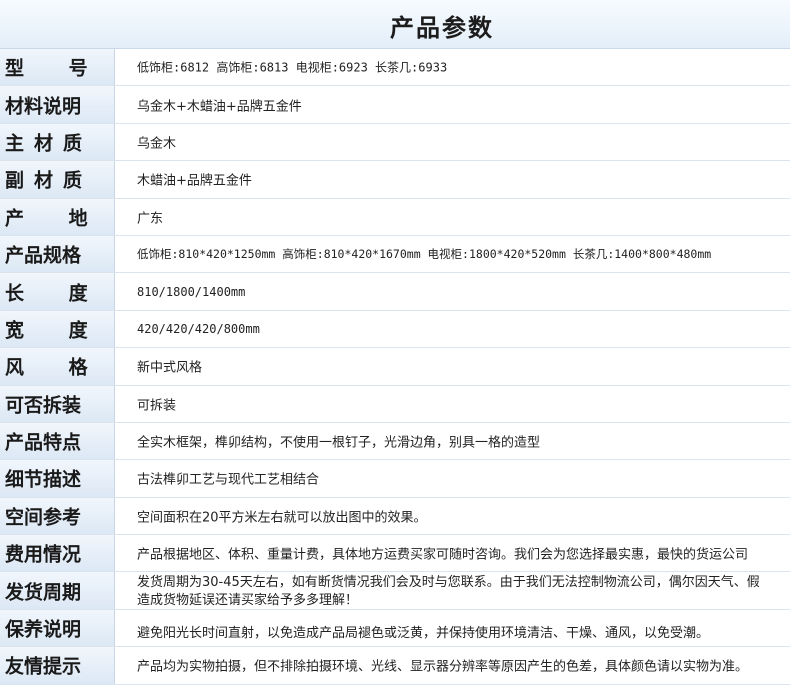  What do you see at coordinates (395, 292) in the screenshot?
I see `table-row-length: 长 度 810/1800/1400mm` at bounding box center [395, 292].